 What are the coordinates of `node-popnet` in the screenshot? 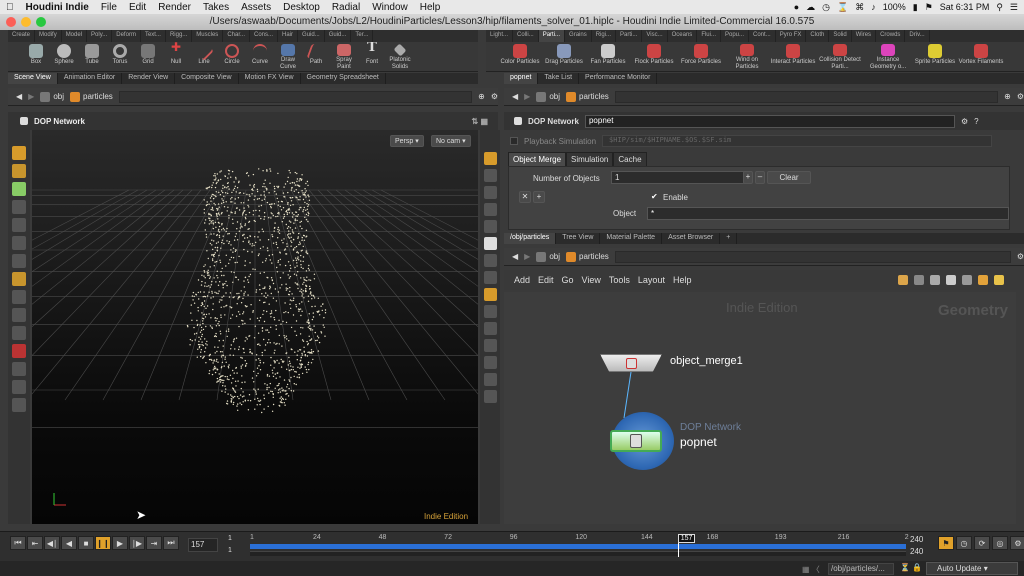 It's located at (636, 441).